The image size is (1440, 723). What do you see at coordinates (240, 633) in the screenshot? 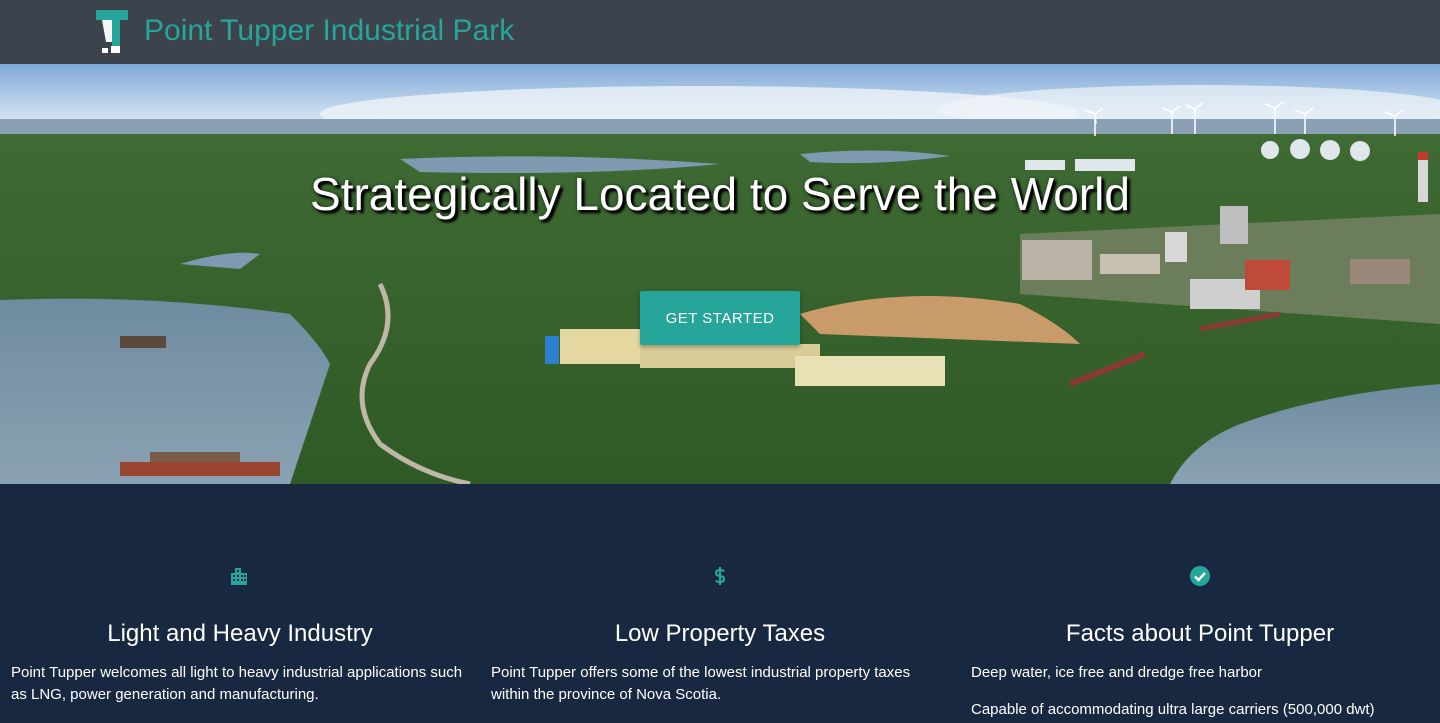
I see `feature-title: Light and Heavy Industry` at bounding box center [240, 633].